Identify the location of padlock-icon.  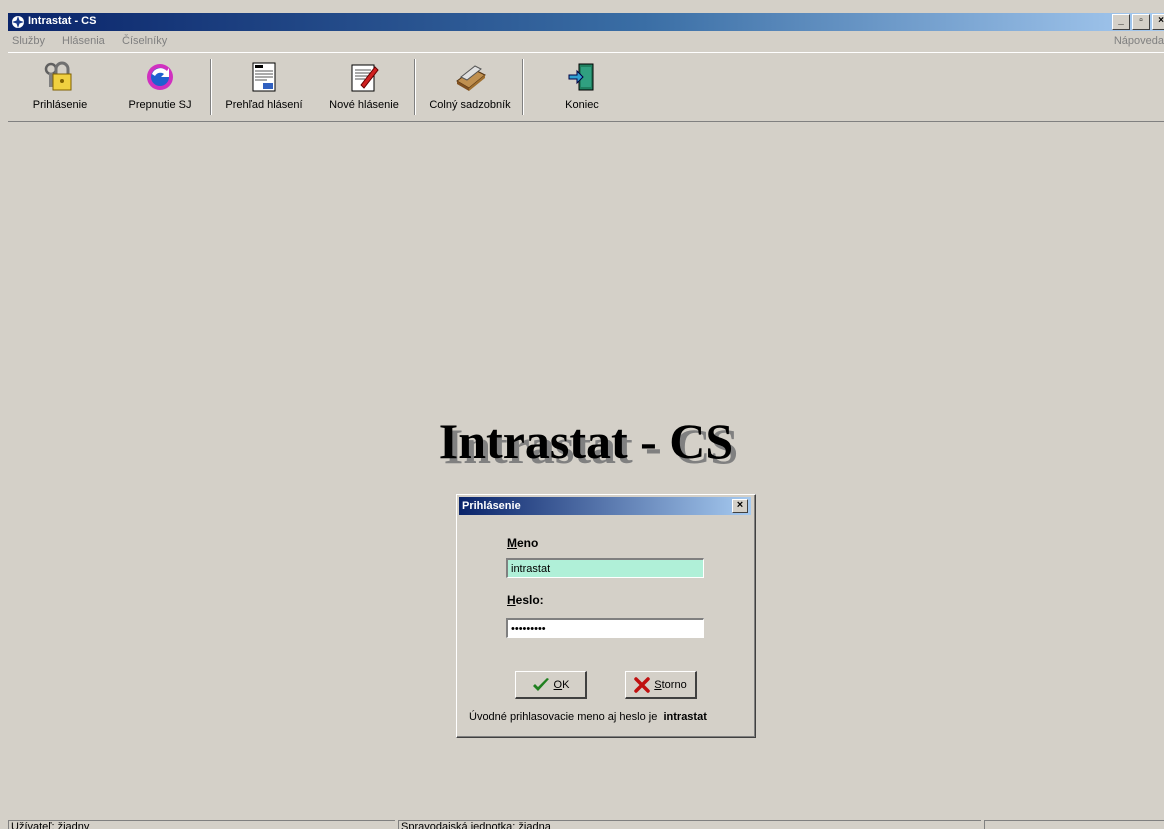
(58, 76).